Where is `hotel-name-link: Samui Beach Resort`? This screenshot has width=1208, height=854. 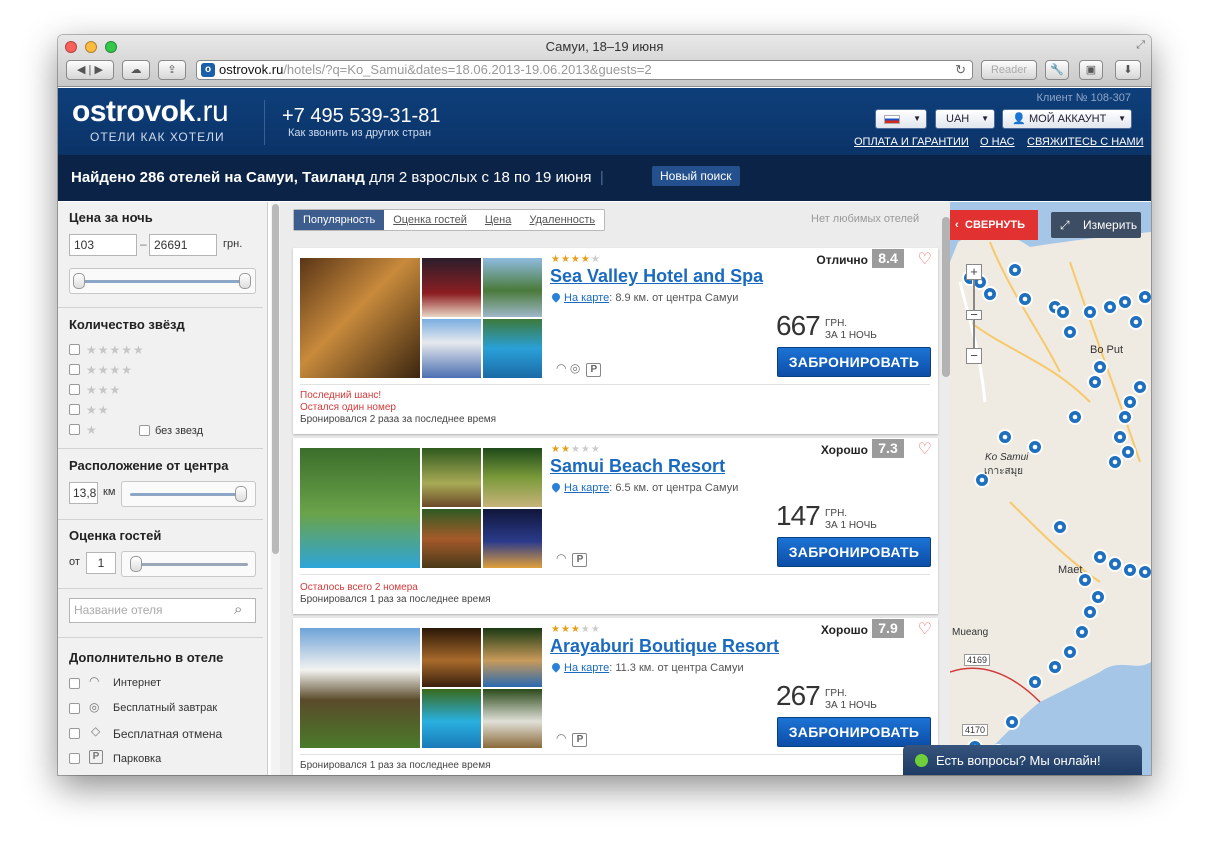
hotel-name-link: Samui Beach Resort is located at coordinates (637, 466).